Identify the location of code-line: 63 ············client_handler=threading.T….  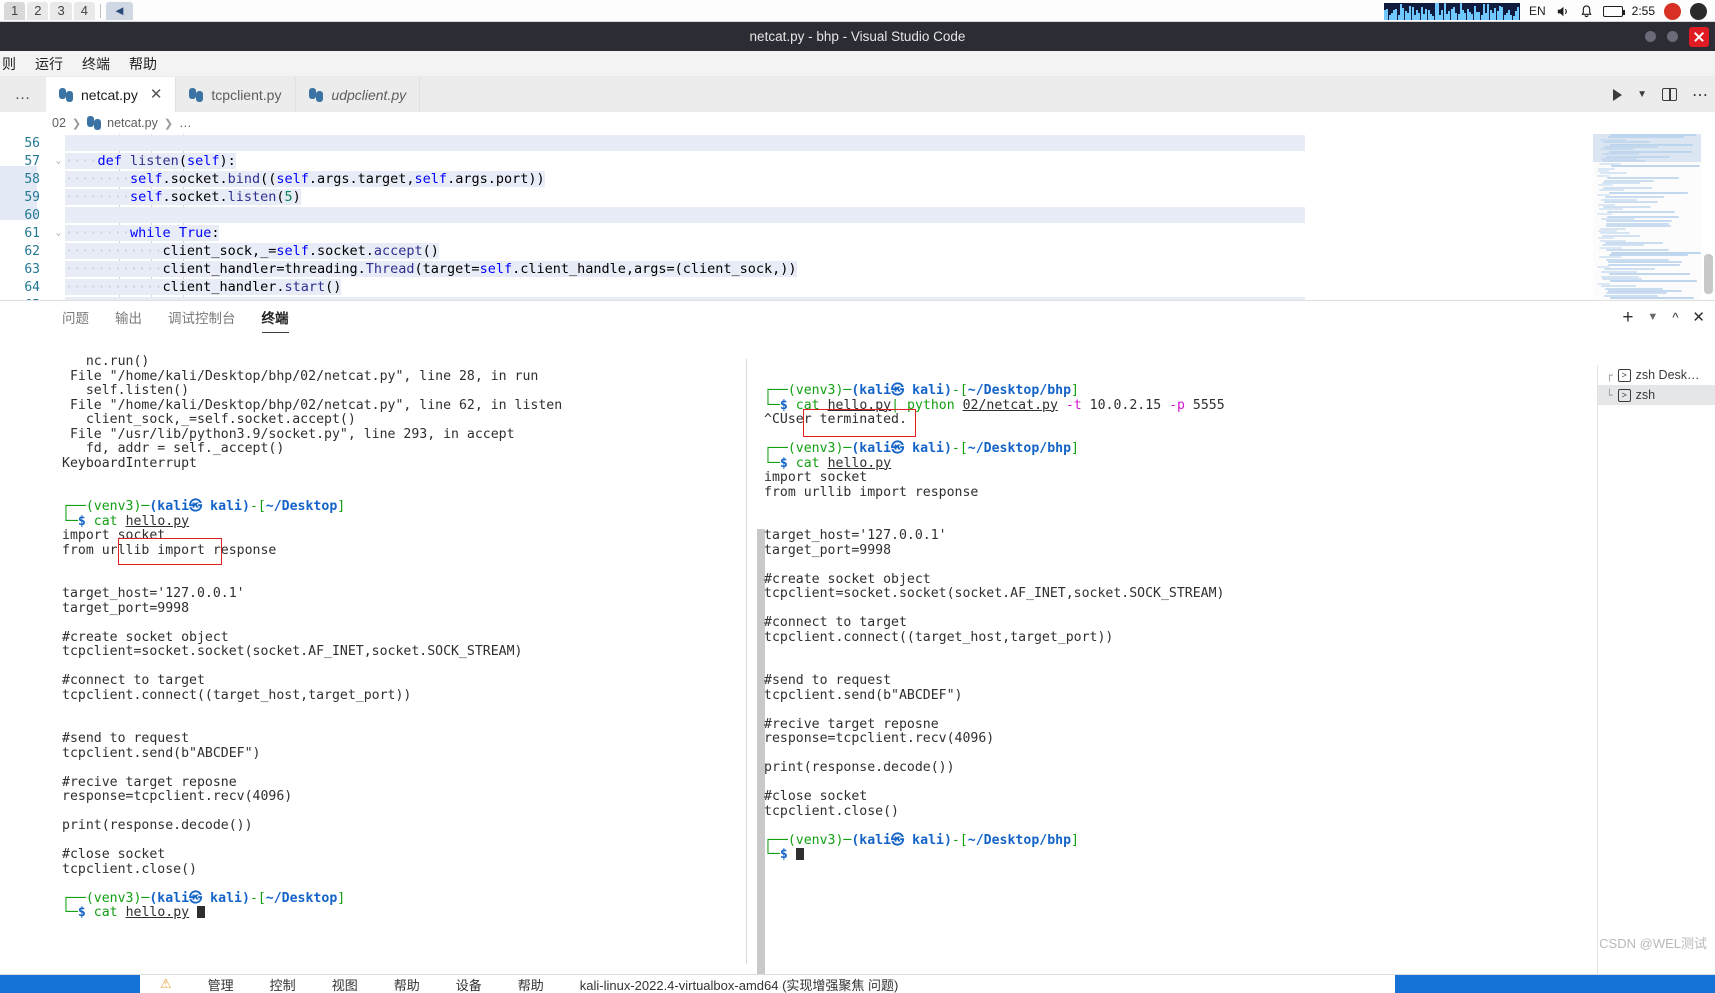
(857, 269).